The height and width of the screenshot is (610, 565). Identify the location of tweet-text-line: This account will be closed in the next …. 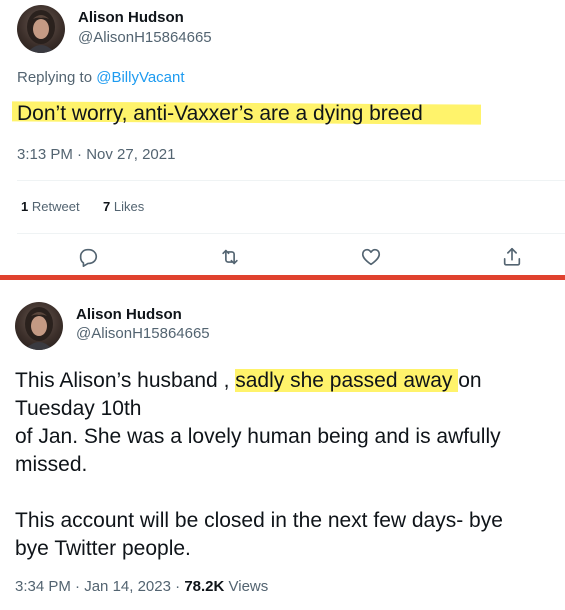
(259, 520).